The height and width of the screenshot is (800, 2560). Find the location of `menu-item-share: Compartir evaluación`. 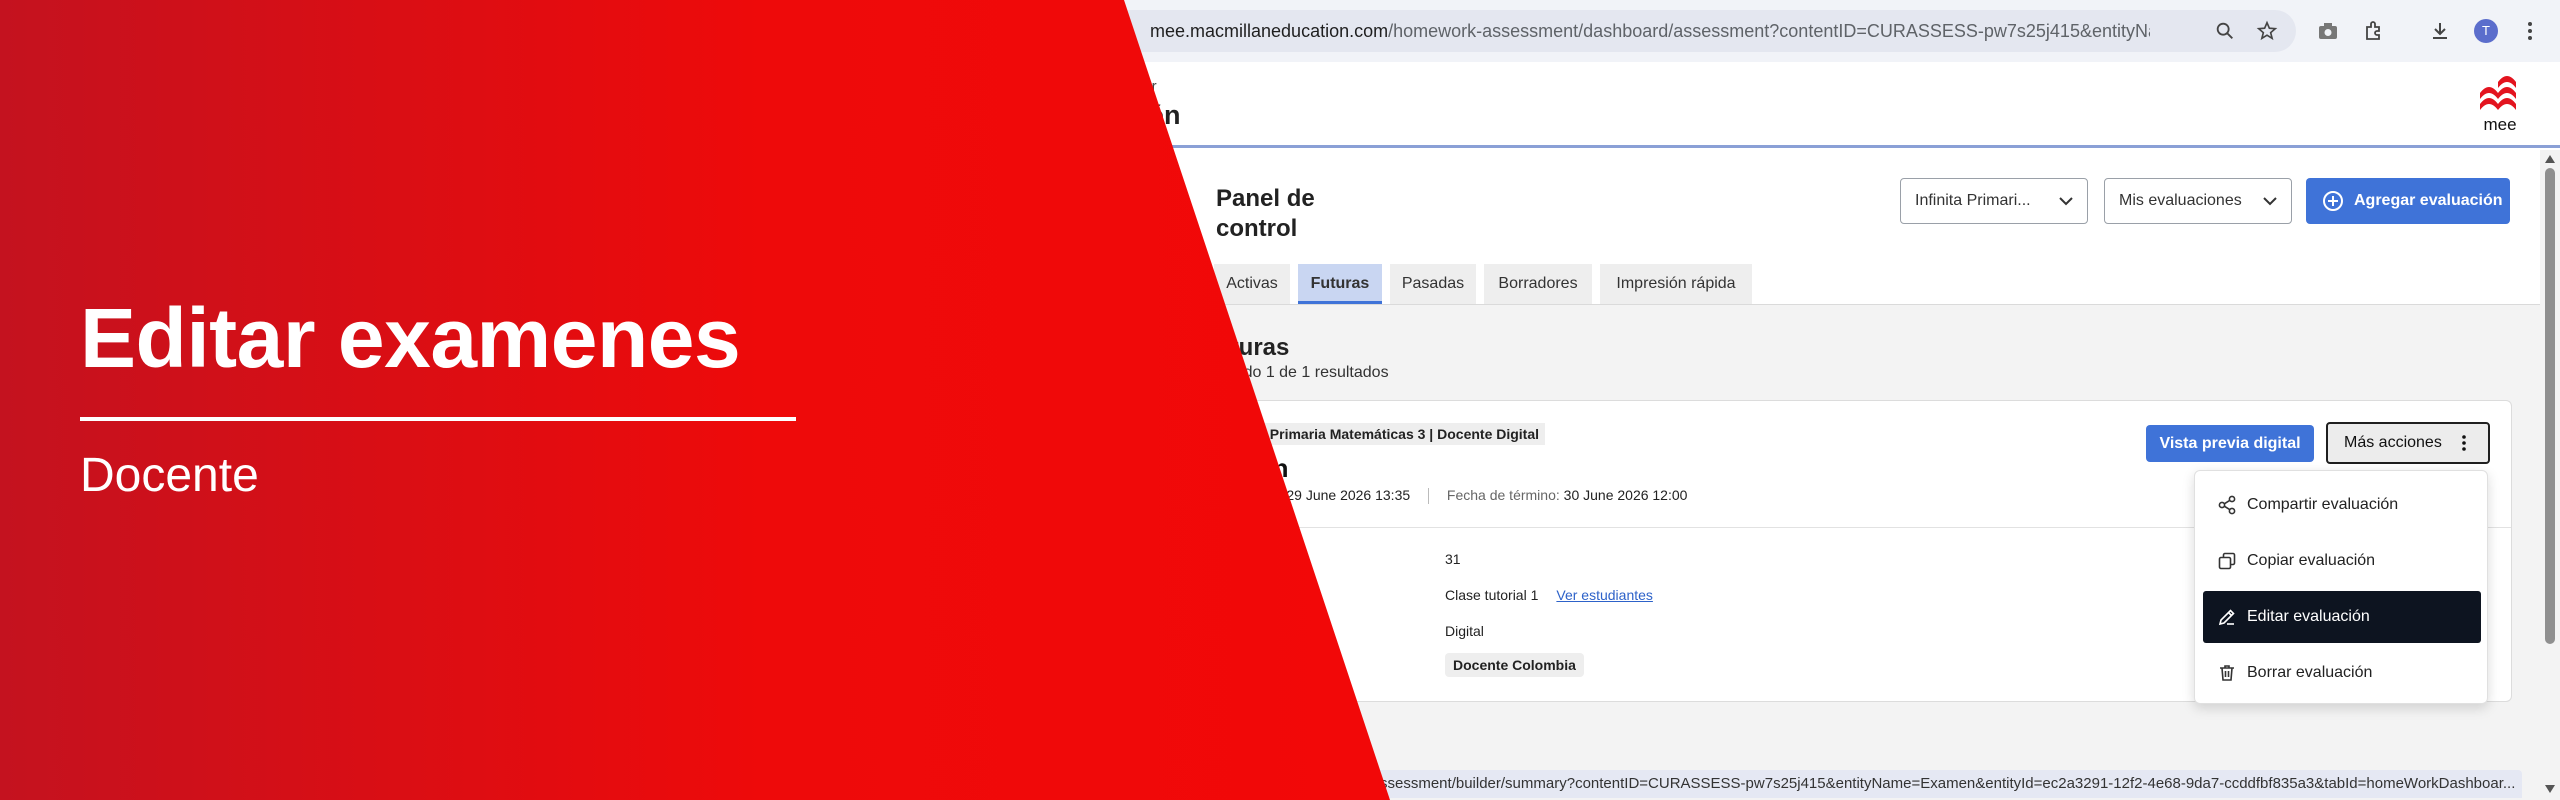

menu-item-share: Compartir evaluación is located at coordinates (2342, 505).